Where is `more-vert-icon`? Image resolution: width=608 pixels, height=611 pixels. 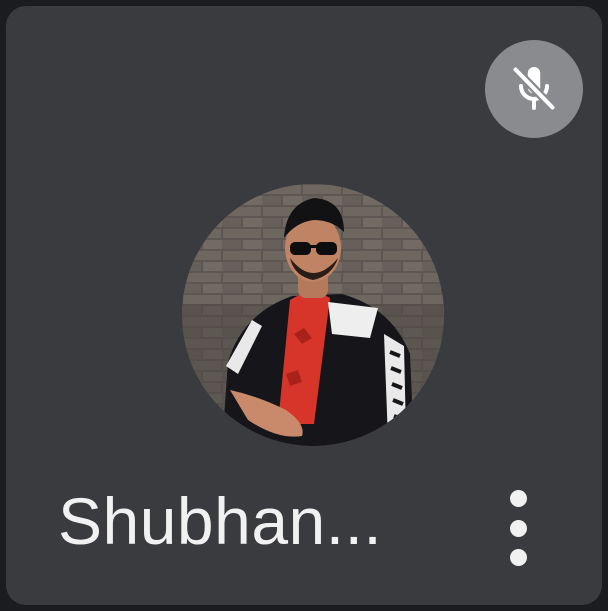 more-vert-icon is located at coordinates (518, 498).